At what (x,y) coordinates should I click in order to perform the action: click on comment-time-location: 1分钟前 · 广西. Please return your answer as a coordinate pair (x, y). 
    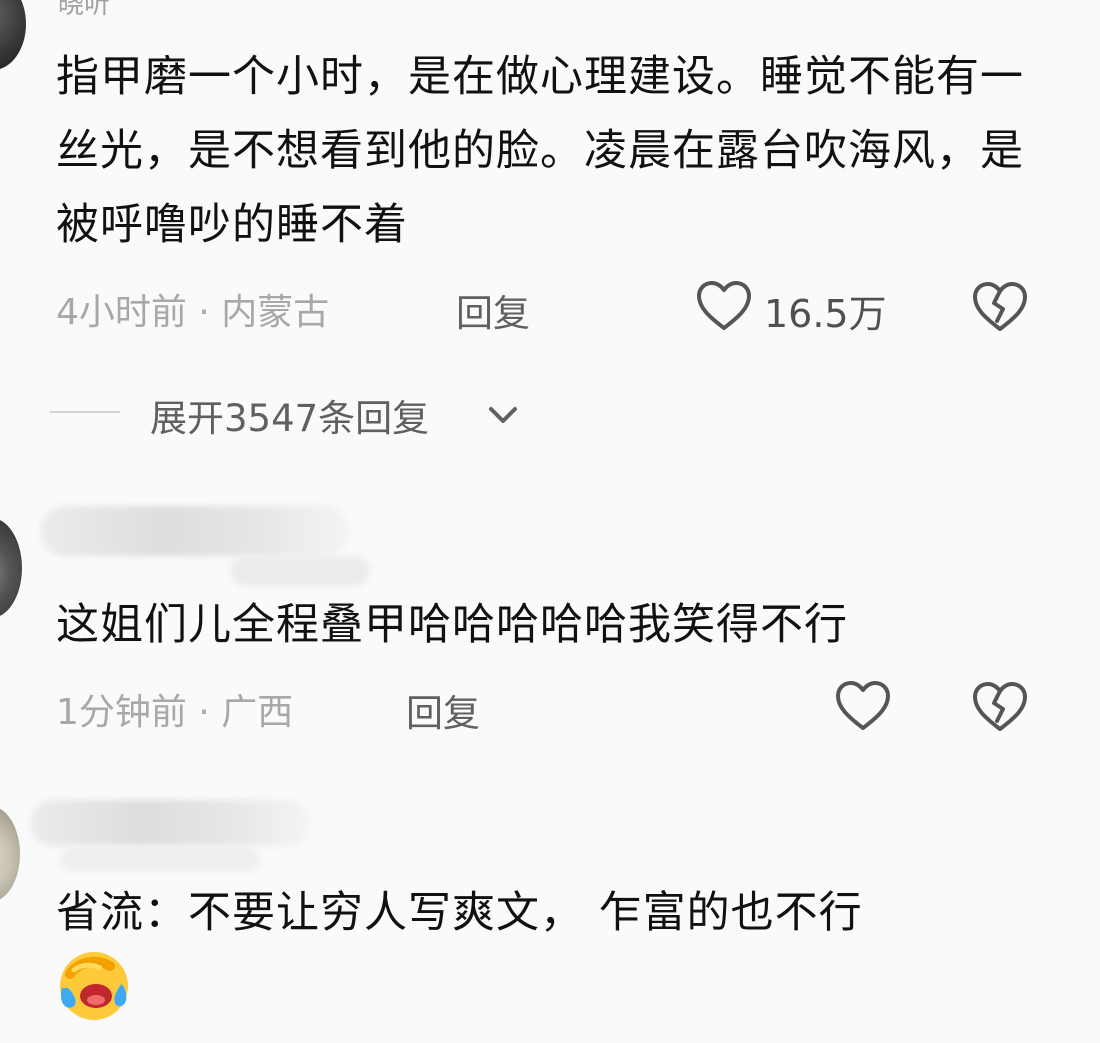
    Looking at the image, I should click on (175, 712).